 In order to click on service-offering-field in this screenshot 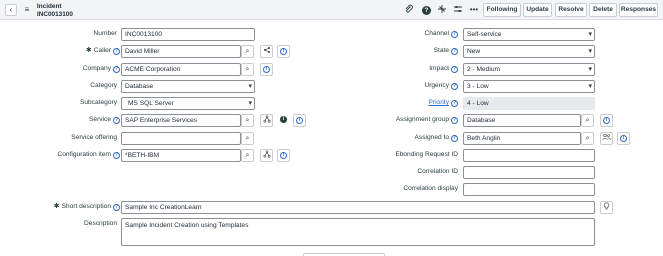, I will do `click(181, 138)`.